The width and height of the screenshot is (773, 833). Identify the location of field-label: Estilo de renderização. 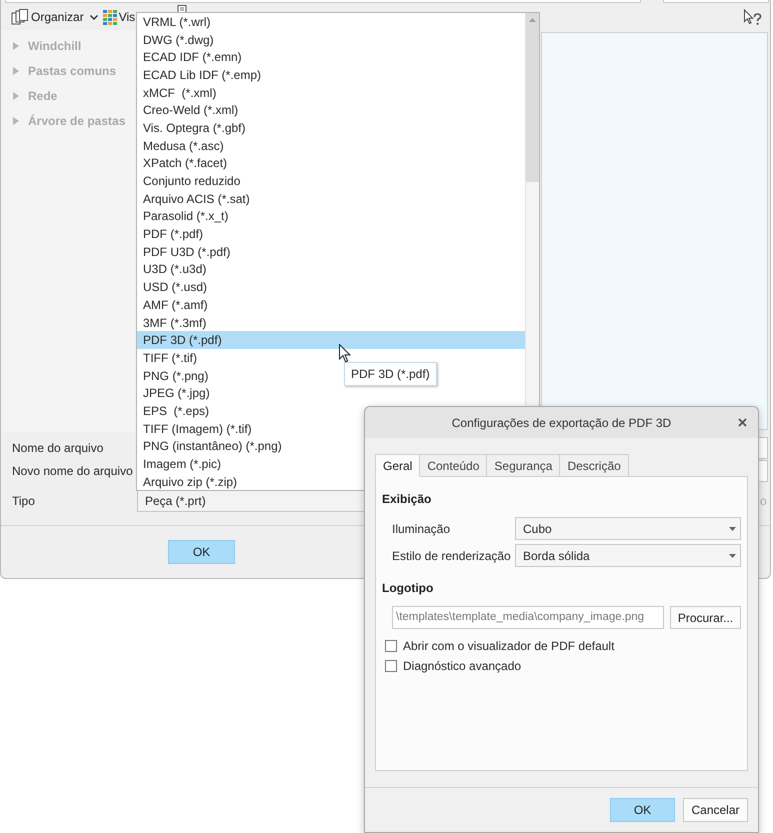
(452, 556).